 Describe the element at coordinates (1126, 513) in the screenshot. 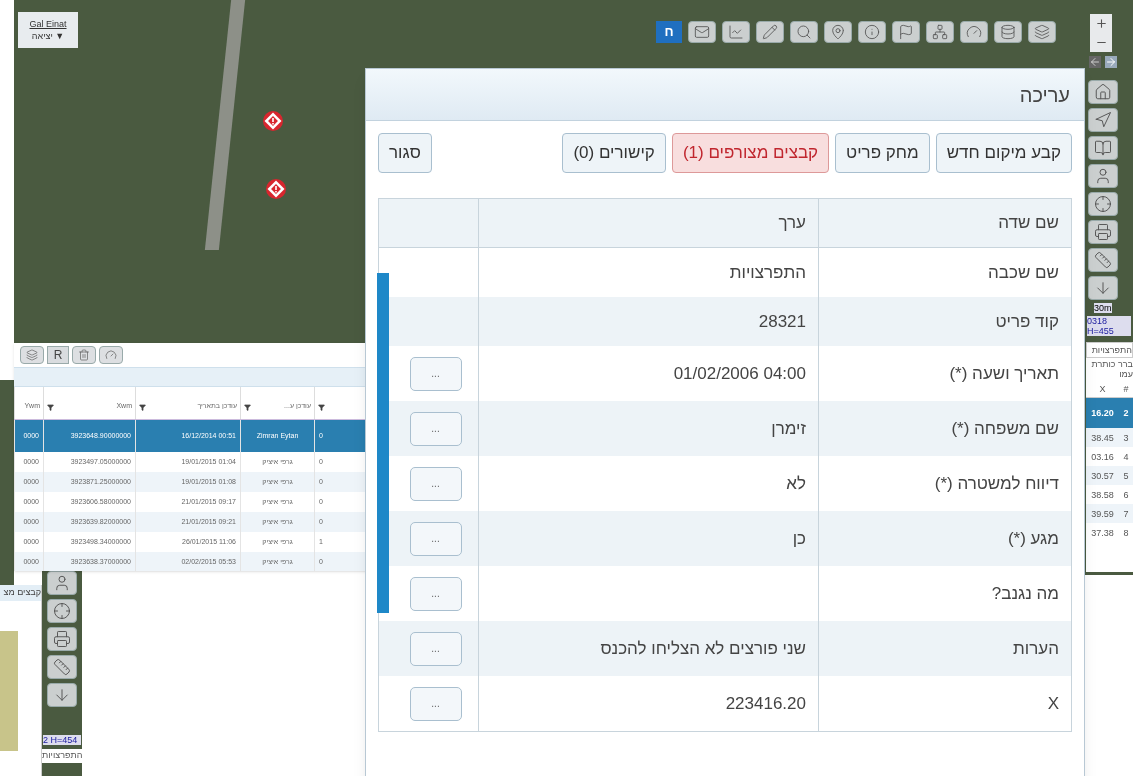

I see `table-cell: 7` at that location.